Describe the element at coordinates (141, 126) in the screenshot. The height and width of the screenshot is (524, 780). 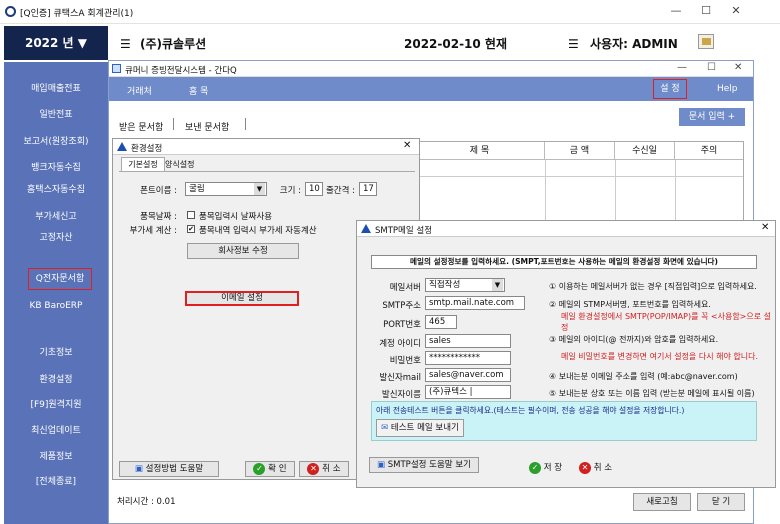
I see `tab-received: 받은 문서함` at that location.